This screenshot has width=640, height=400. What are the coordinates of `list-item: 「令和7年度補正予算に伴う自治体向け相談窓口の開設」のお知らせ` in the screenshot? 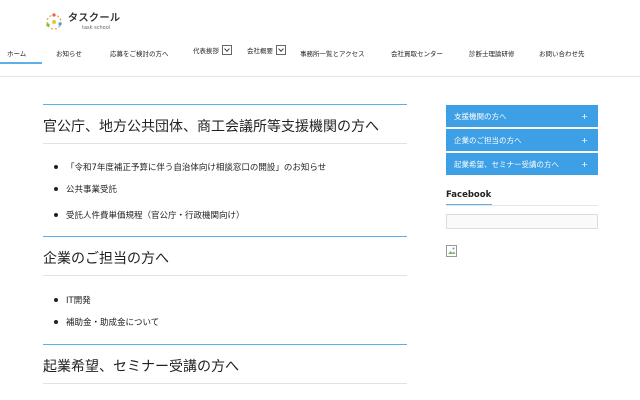 It's located at (230, 167).